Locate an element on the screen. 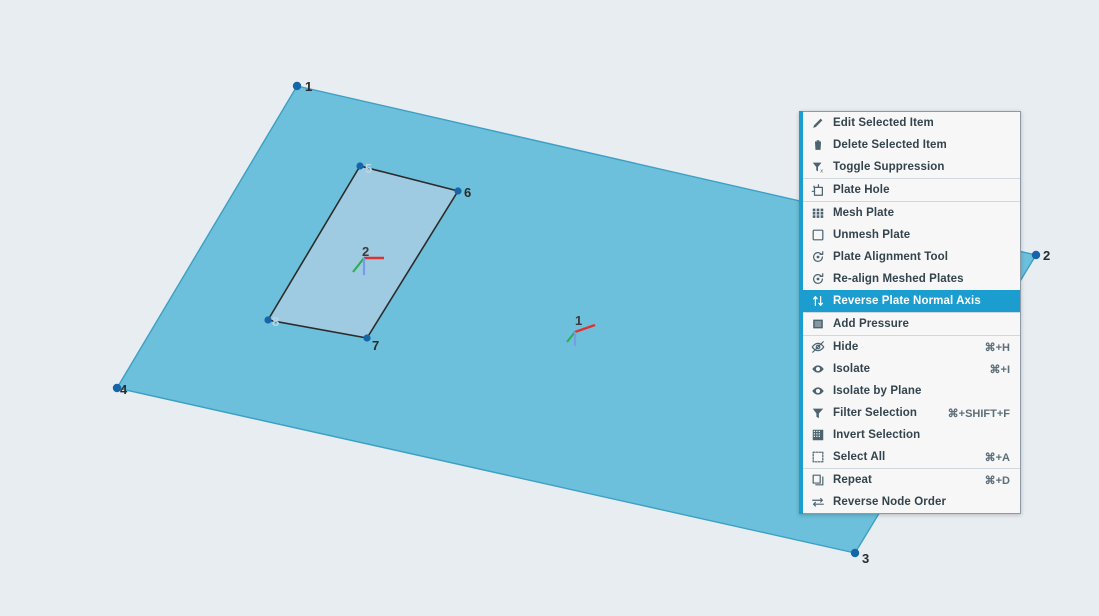 The image size is (1099, 616). menu-item-select-all: Select All ⌘+A is located at coordinates (909, 457).